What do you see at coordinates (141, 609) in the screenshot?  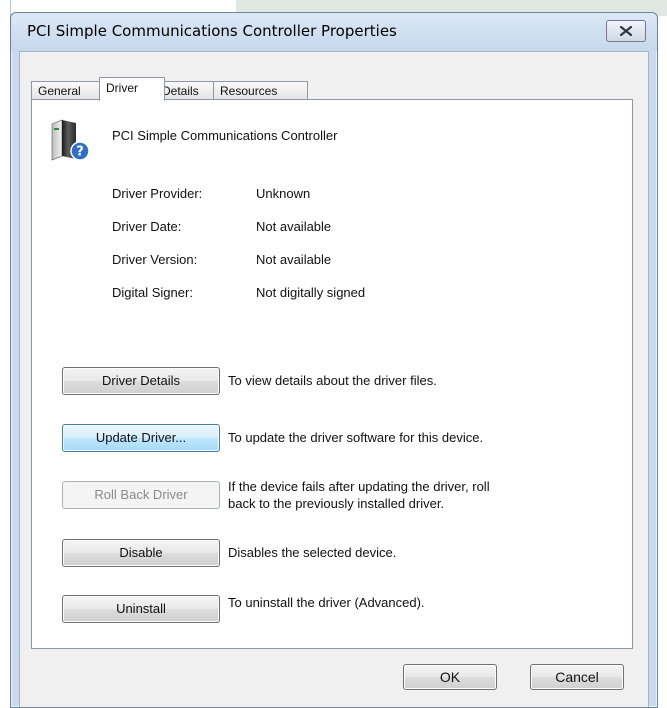 I see `uninstall-button: Uninstall` at bounding box center [141, 609].